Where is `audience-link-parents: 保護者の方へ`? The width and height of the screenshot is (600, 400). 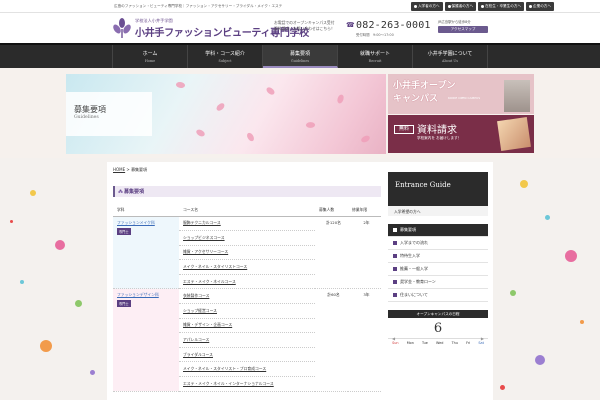 audience-link-parents: 保護者の方へ is located at coordinates (460, 6).